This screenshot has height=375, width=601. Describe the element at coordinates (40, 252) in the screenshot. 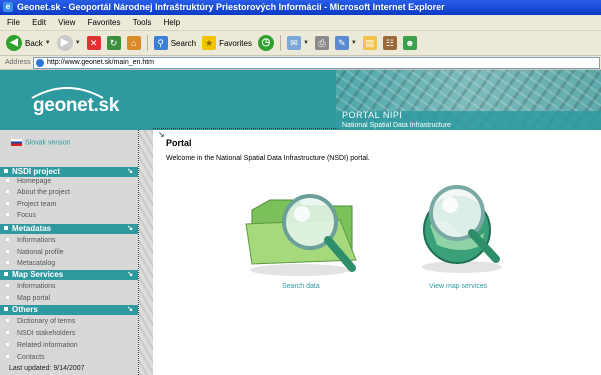

I see `sidebar-item-label: National profile` at that location.